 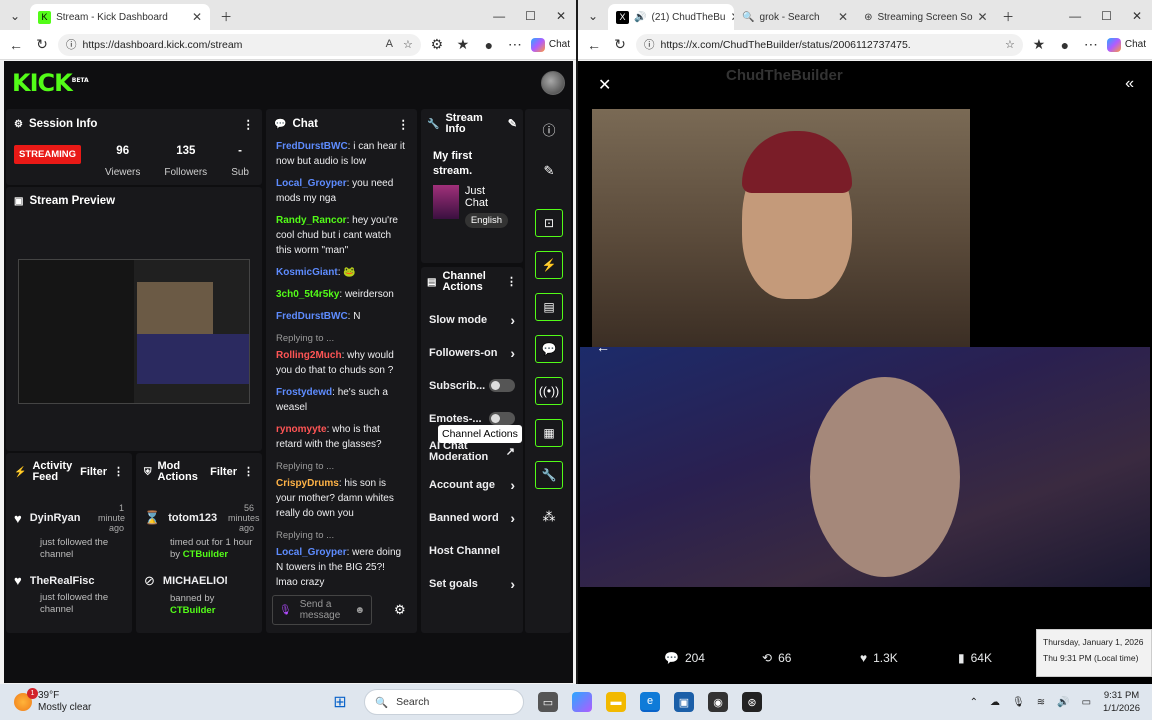 I want to click on chat-username: Randy_Rancor, so click(x=311, y=220).